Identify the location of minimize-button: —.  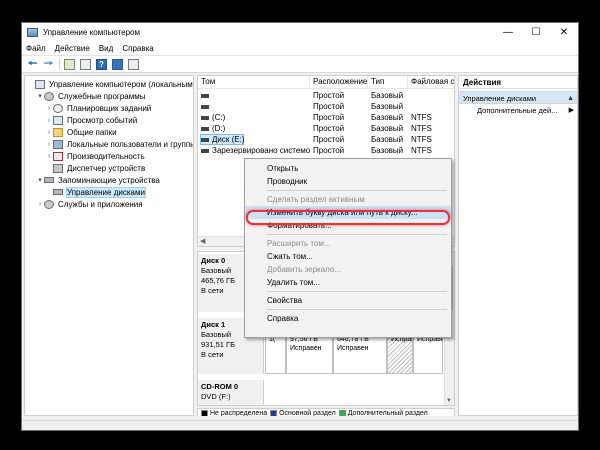
(508, 32).